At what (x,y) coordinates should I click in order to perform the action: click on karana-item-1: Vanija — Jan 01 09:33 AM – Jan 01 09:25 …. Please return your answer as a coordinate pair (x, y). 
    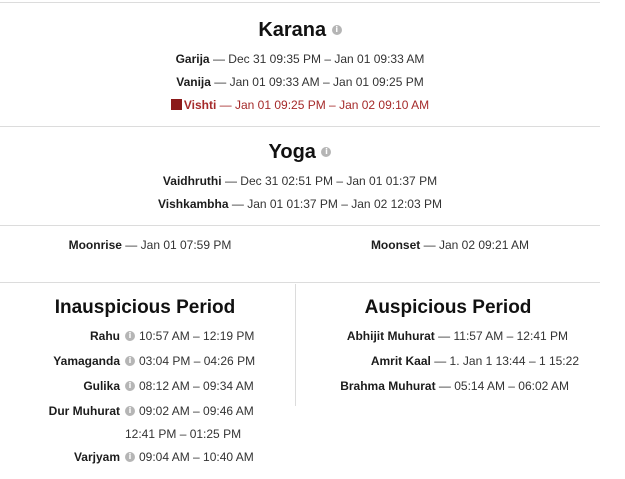
    Looking at the image, I should click on (300, 82).